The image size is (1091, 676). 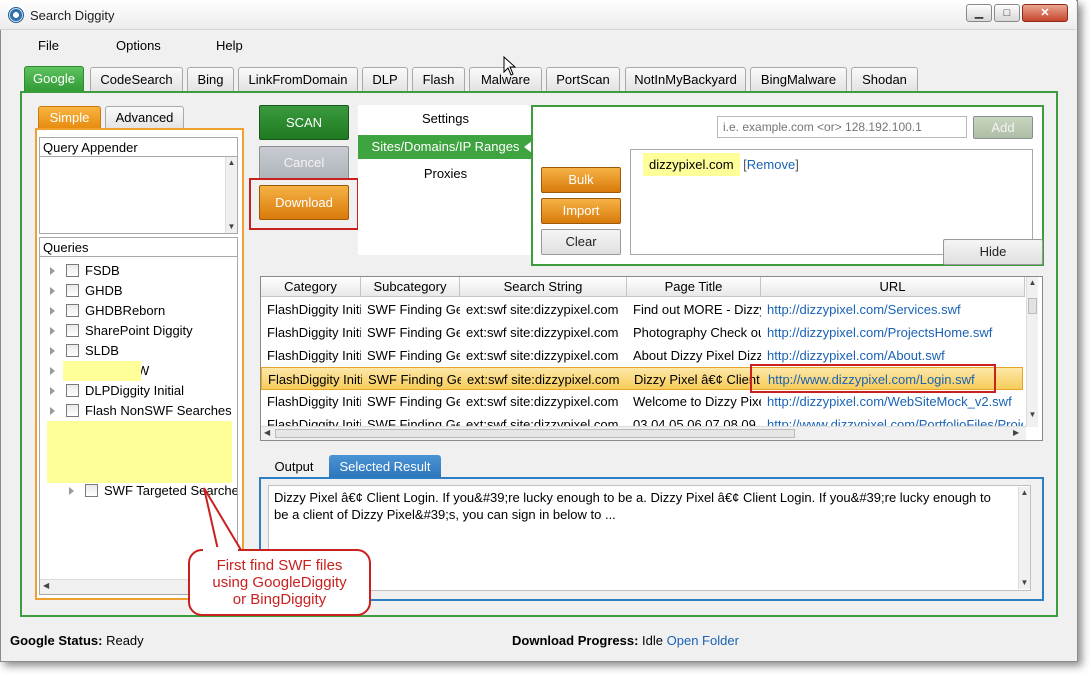 What do you see at coordinates (691, 164) in the screenshot?
I see `site-domain: dizzypixel.com` at bounding box center [691, 164].